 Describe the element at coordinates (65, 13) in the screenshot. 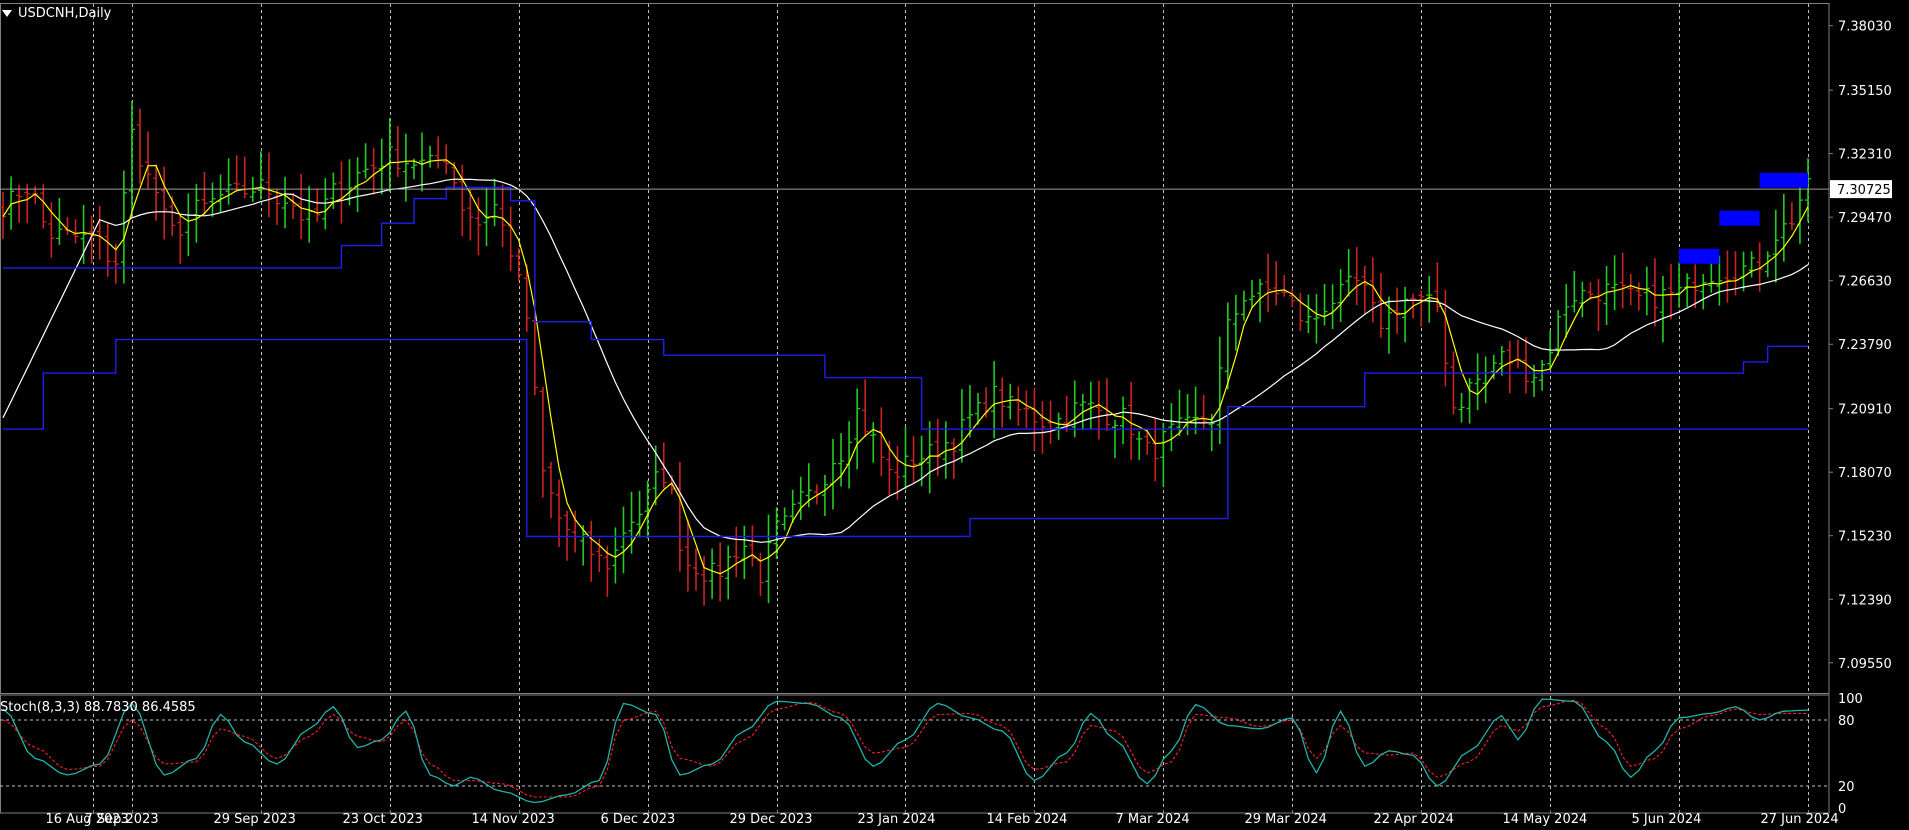

I see `chart-symbol-title: USDCNH,Daily` at that location.